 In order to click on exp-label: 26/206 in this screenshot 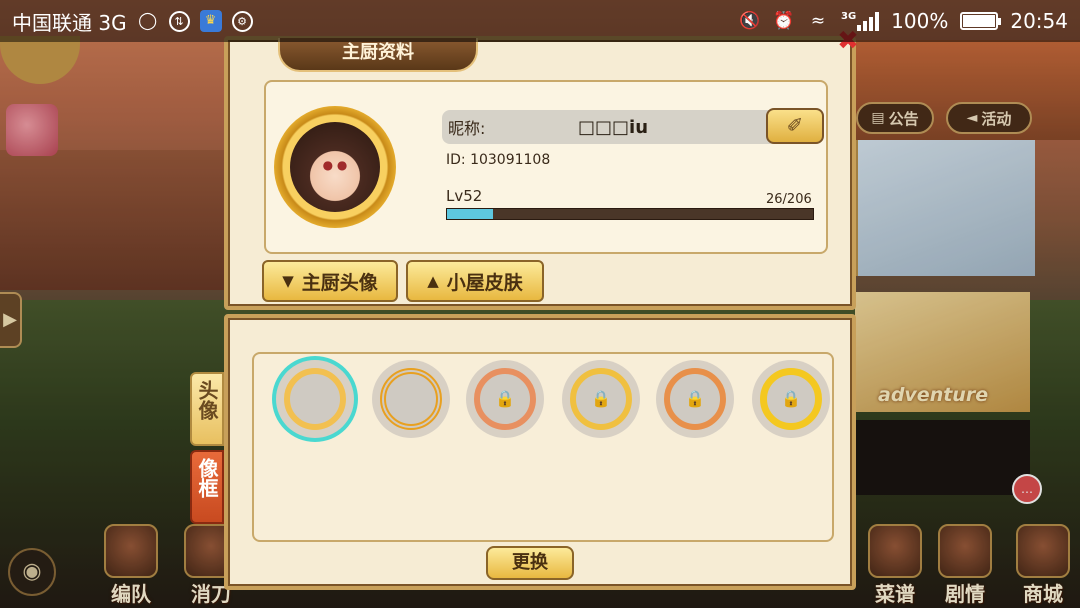, I will do `click(789, 199)`.